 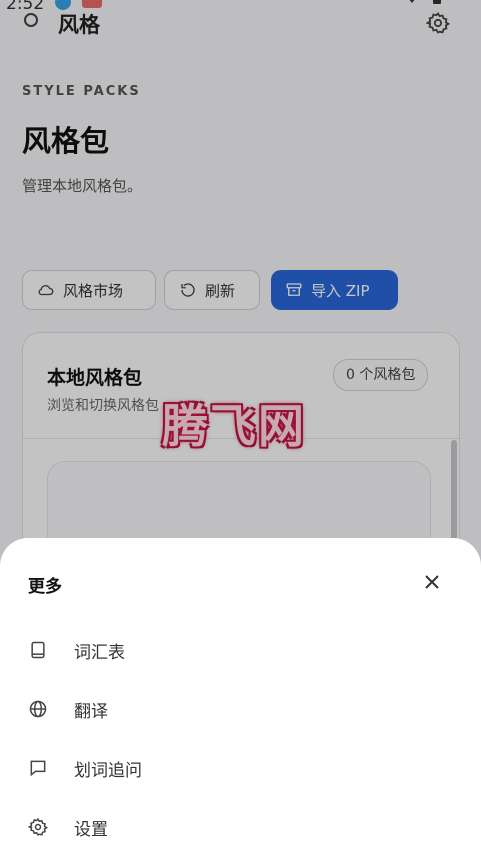 What do you see at coordinates (432, 582) in the screenshot?
I see `close-icon` at bounding box center [432, 582].